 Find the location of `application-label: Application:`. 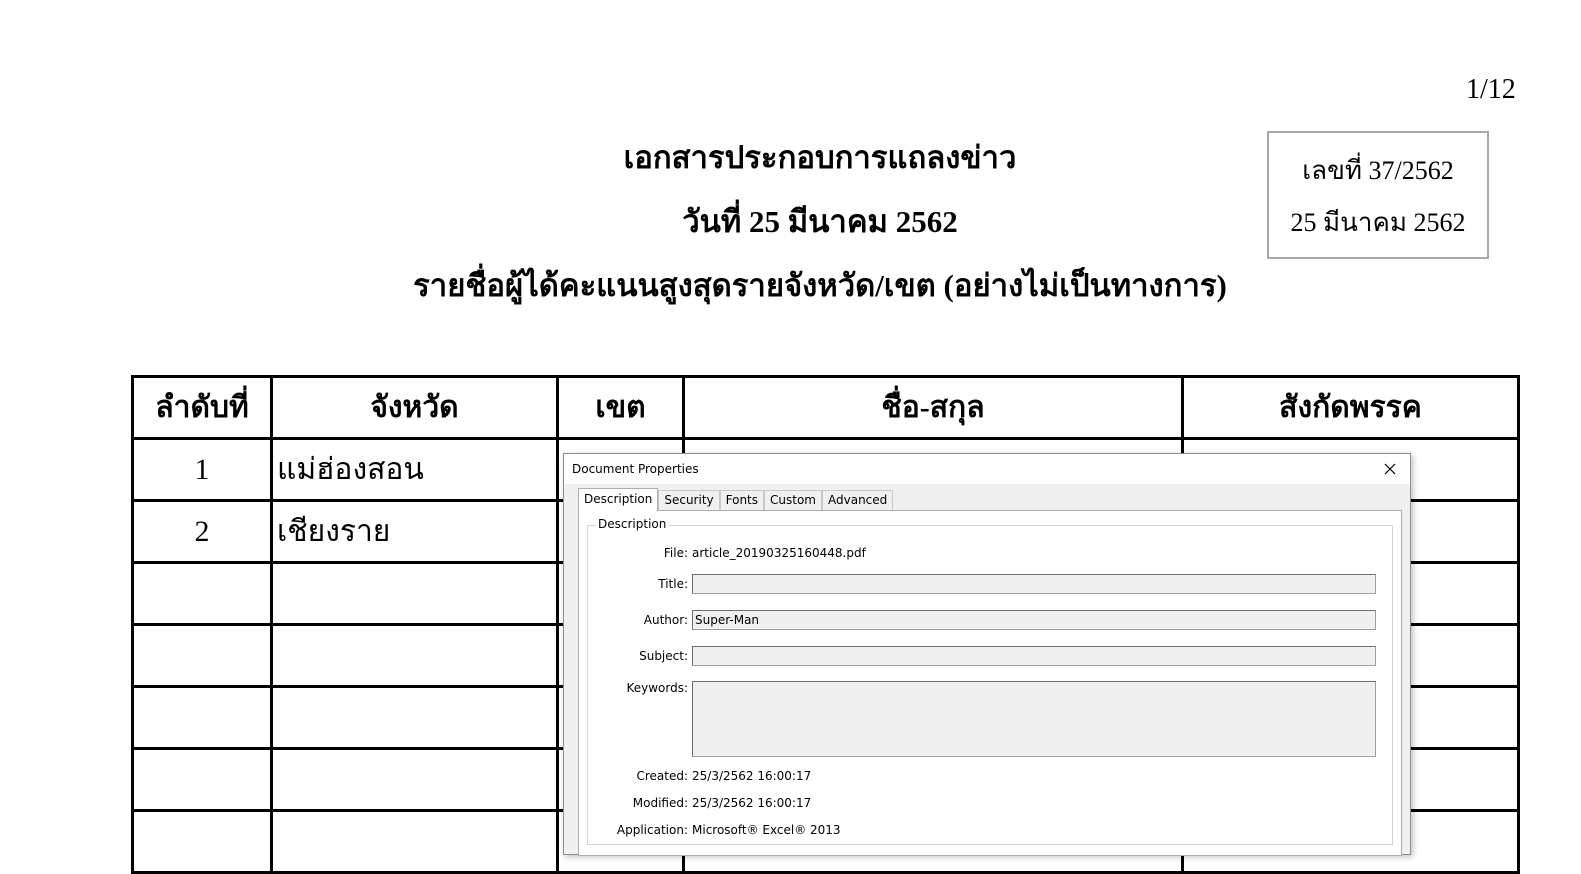

application-label: Application: is located at coordinates (652, 830).